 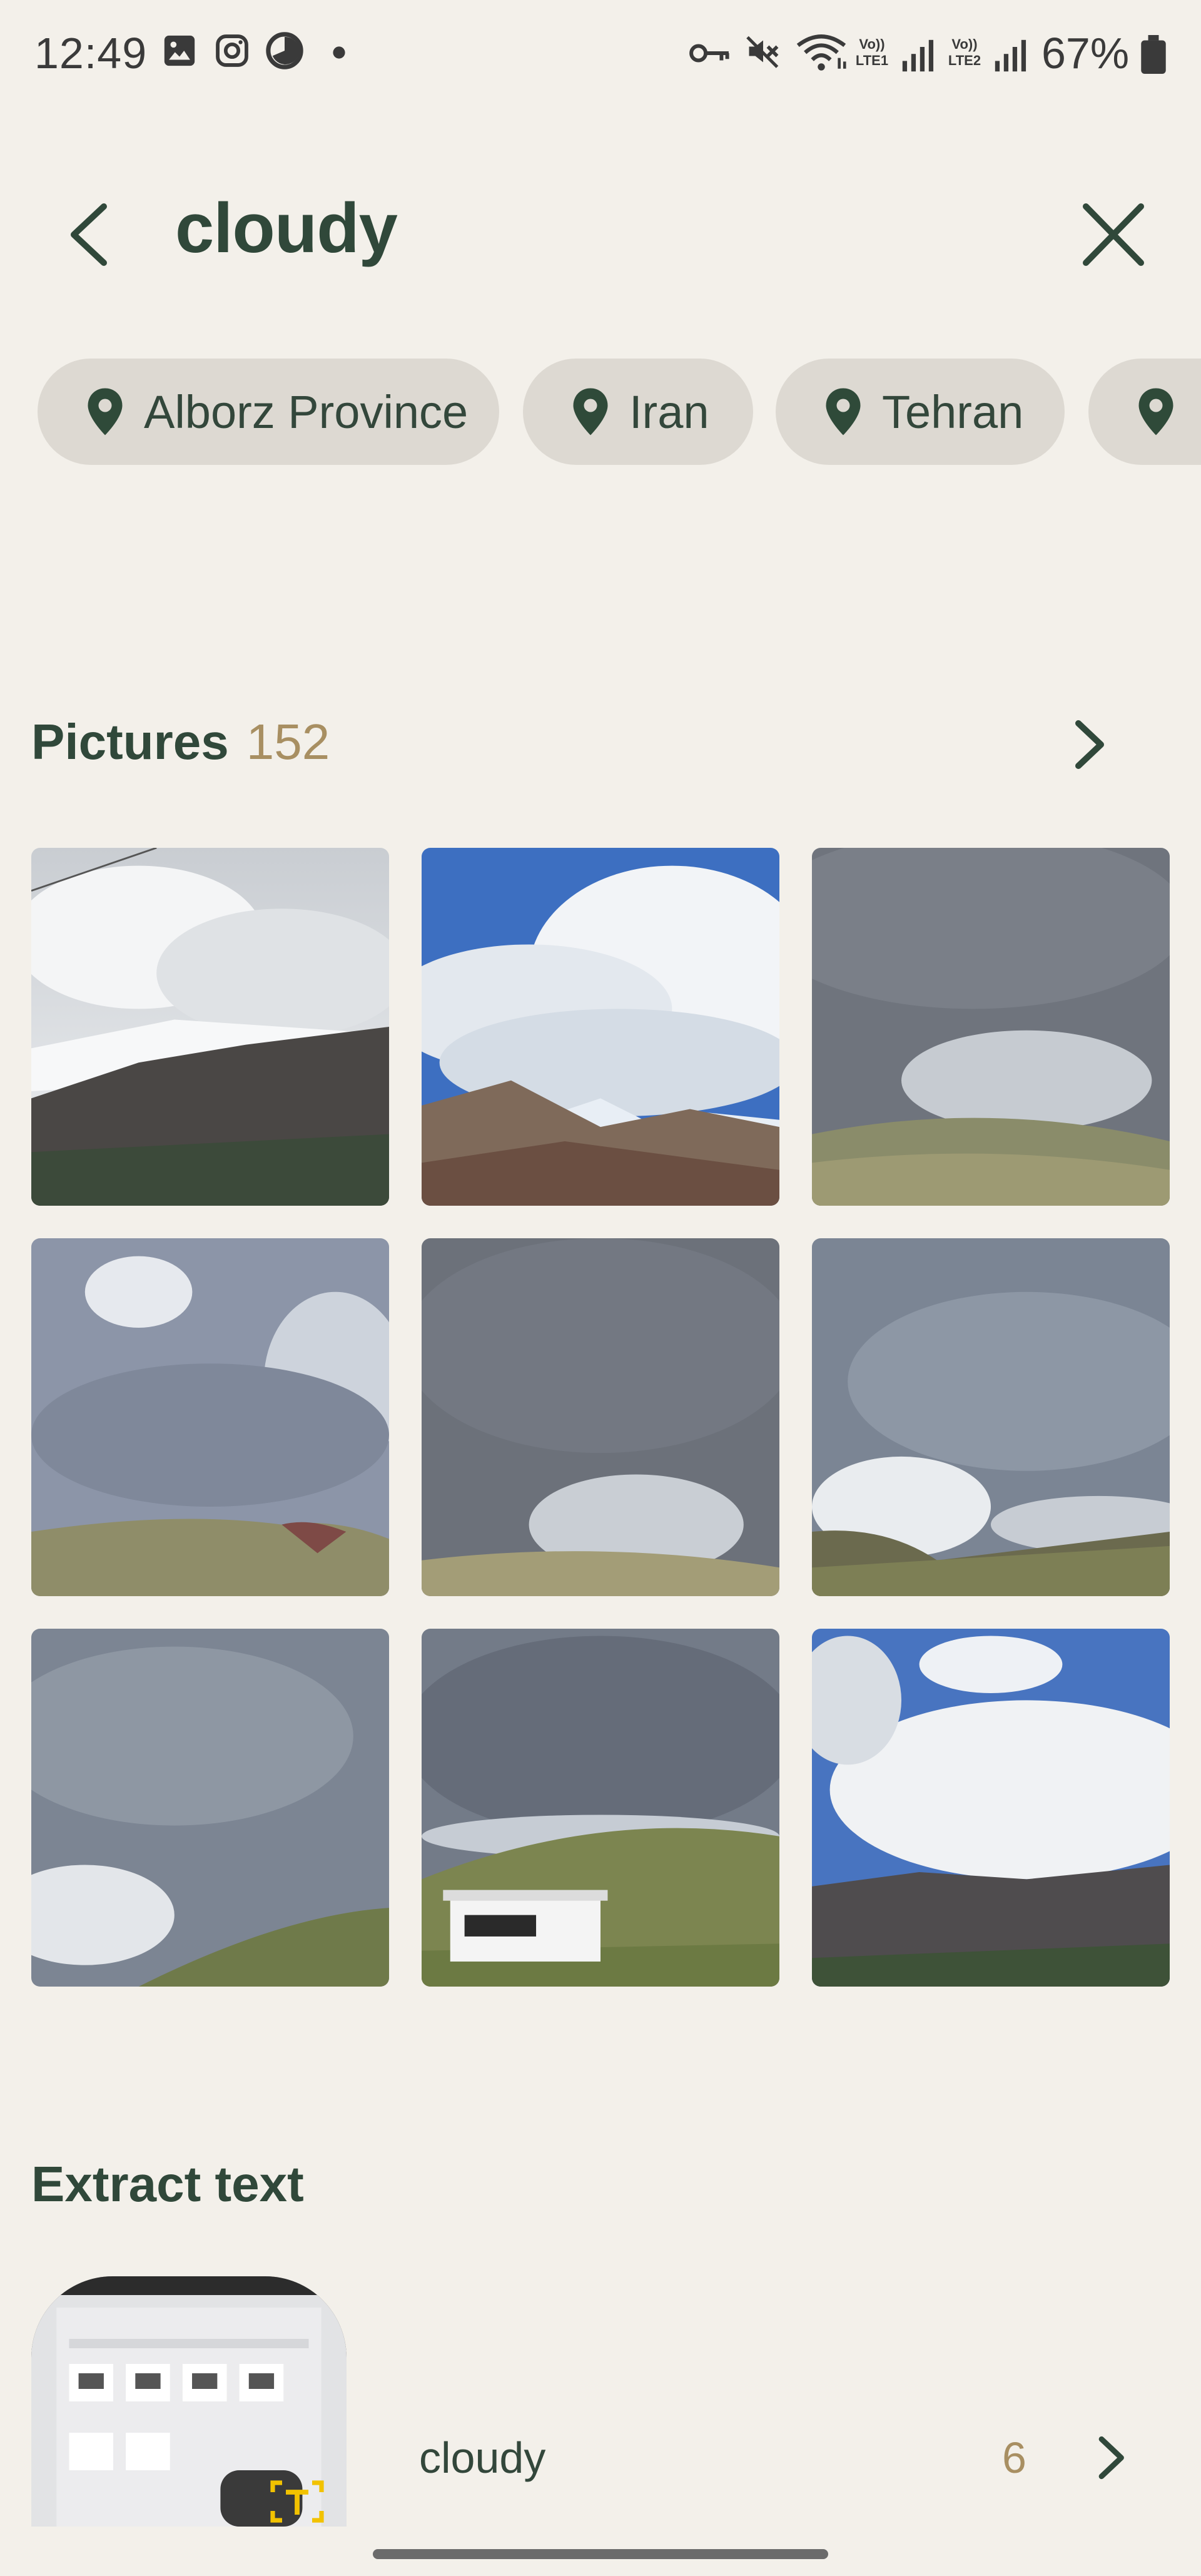 I want to click on wifi-icon, so click(x=821, y=52).